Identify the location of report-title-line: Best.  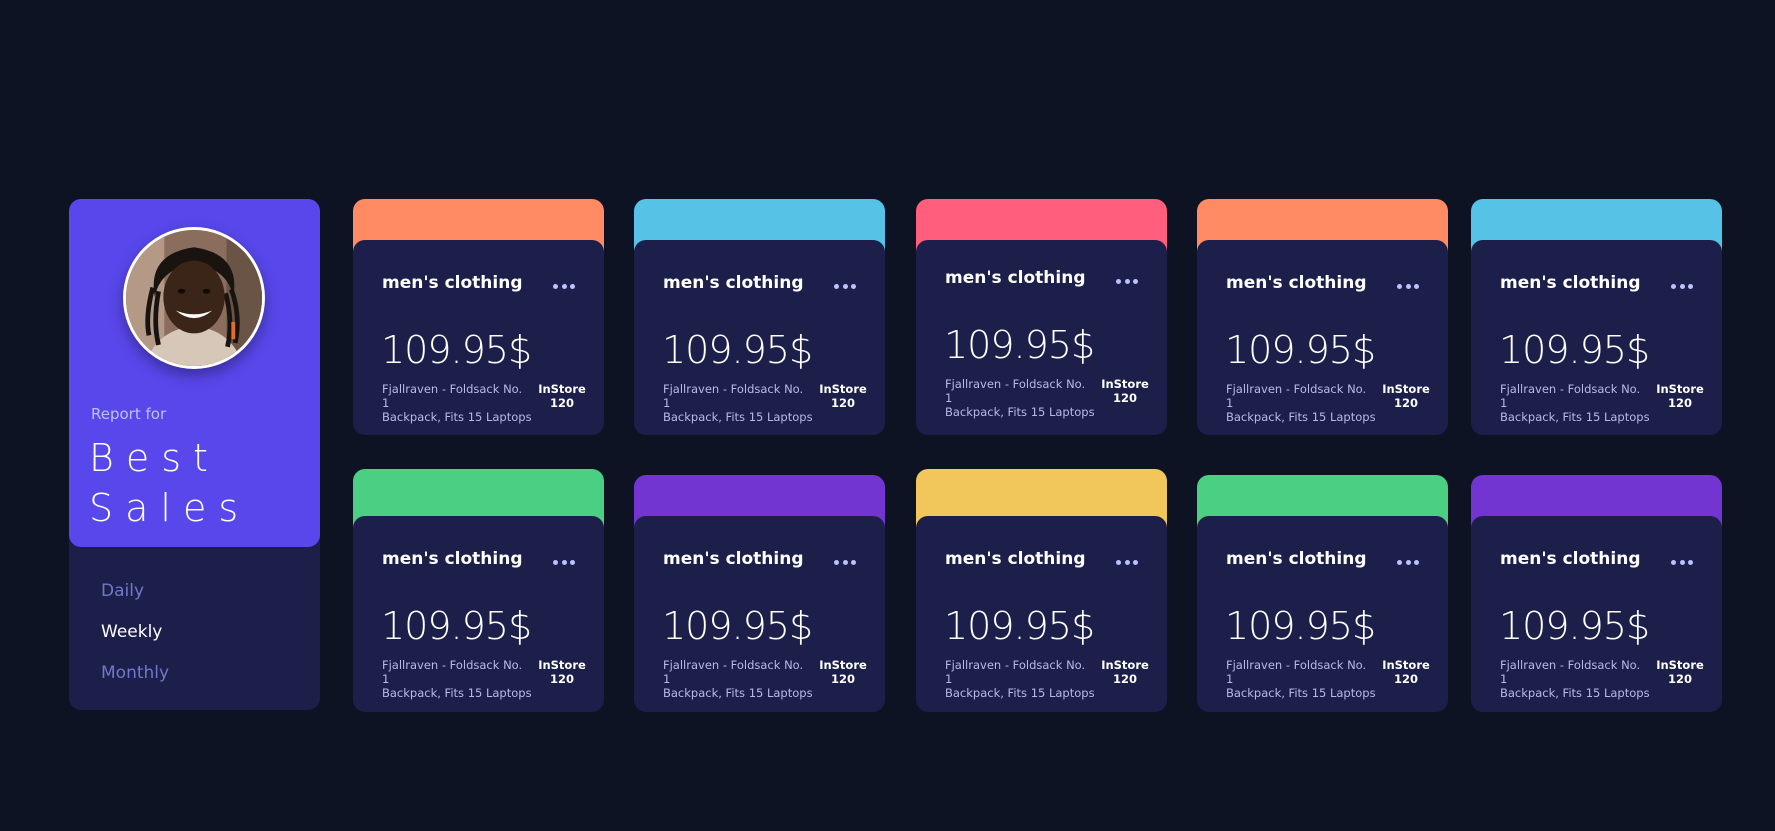
(154, 458).